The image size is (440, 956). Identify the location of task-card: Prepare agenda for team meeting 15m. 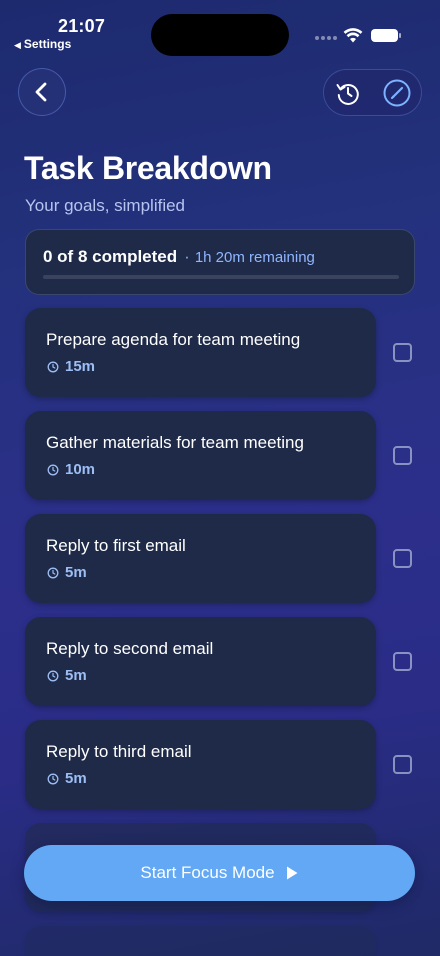
(200, 352).